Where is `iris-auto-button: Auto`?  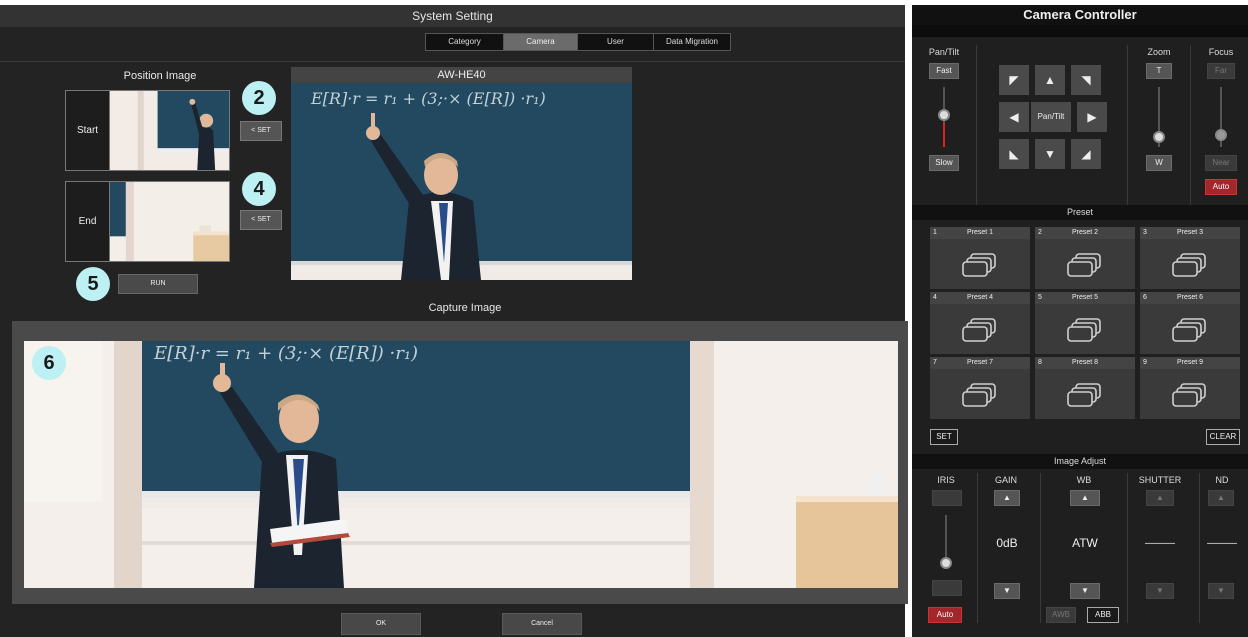
iris-auto-button: Auto is located at coordinates (945, 615).